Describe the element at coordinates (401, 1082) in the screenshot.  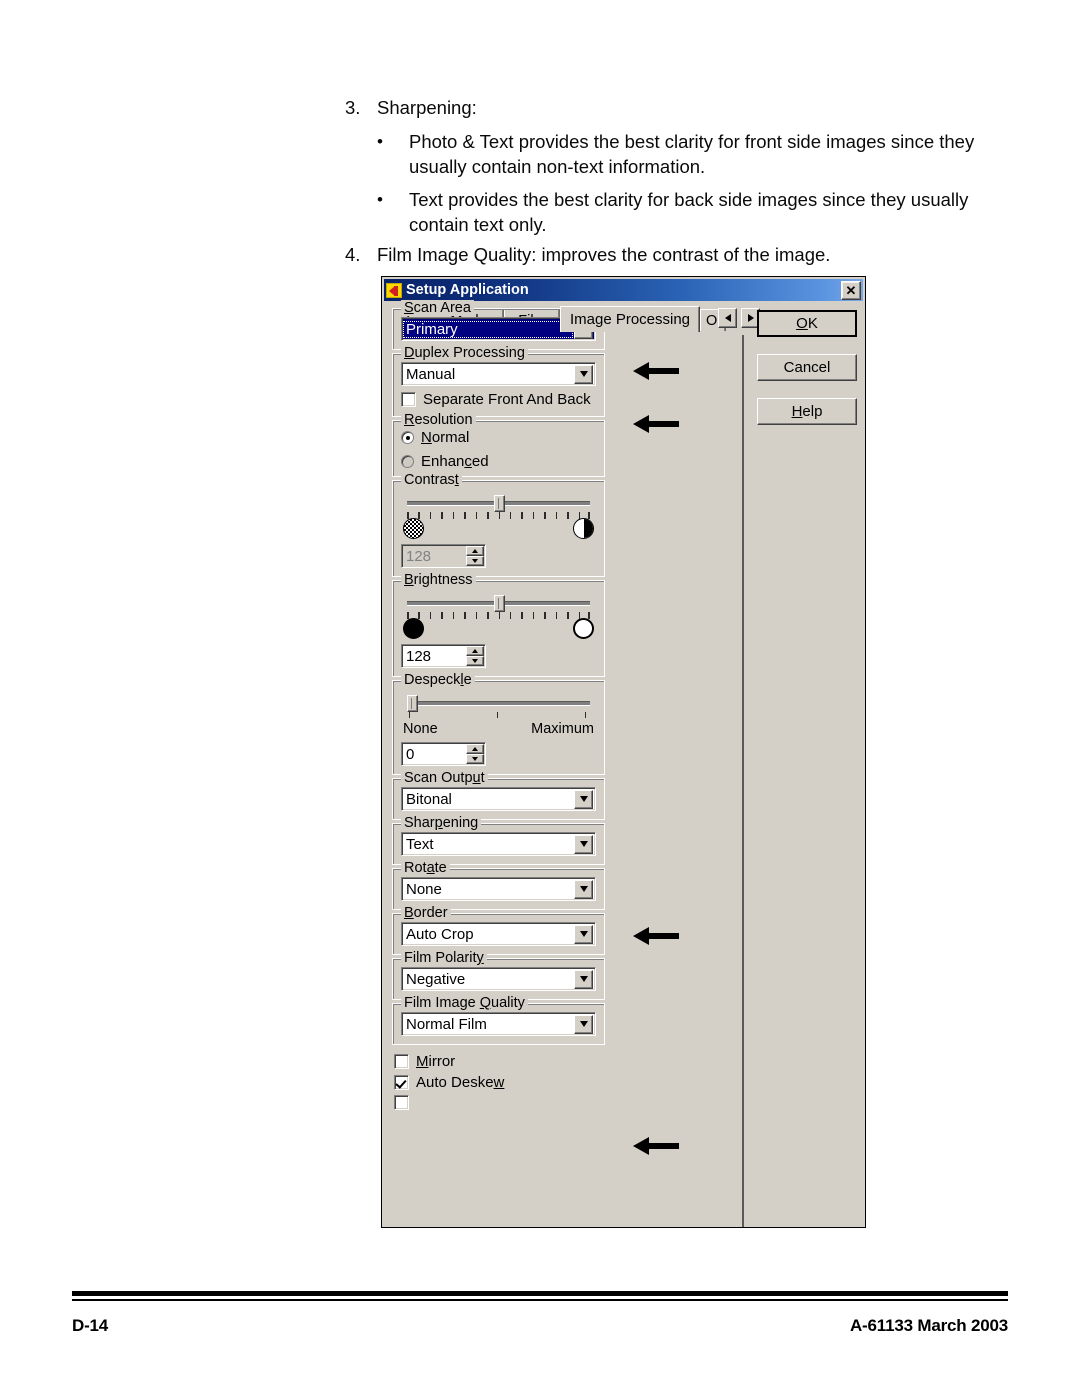
I see `auto-deskew-checkbox` at that location.